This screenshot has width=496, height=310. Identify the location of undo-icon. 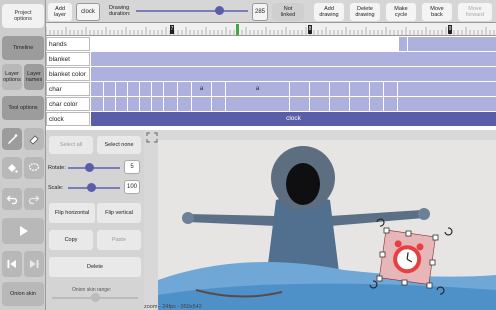
(12, 199).